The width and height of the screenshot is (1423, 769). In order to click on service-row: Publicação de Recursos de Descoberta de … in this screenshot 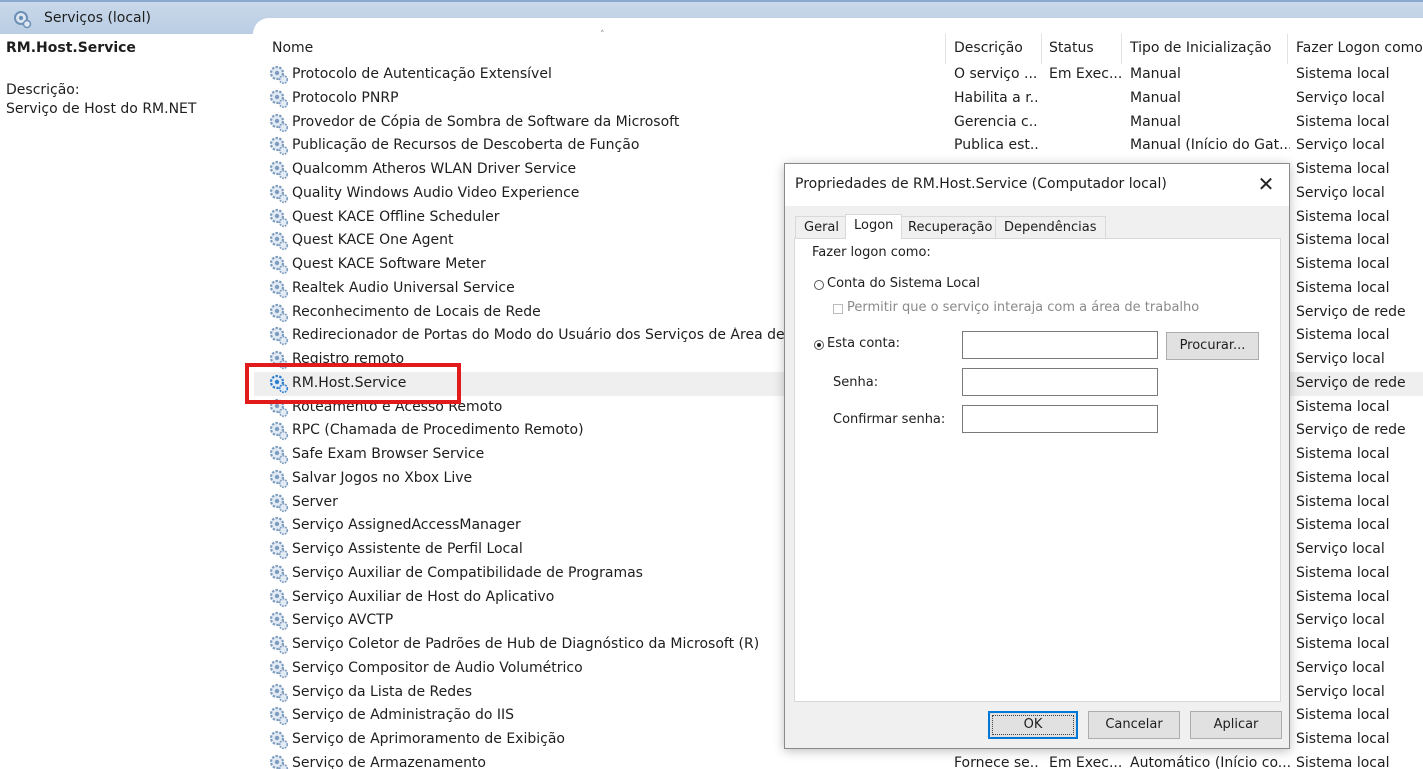, I will do `click(838, 146)`.